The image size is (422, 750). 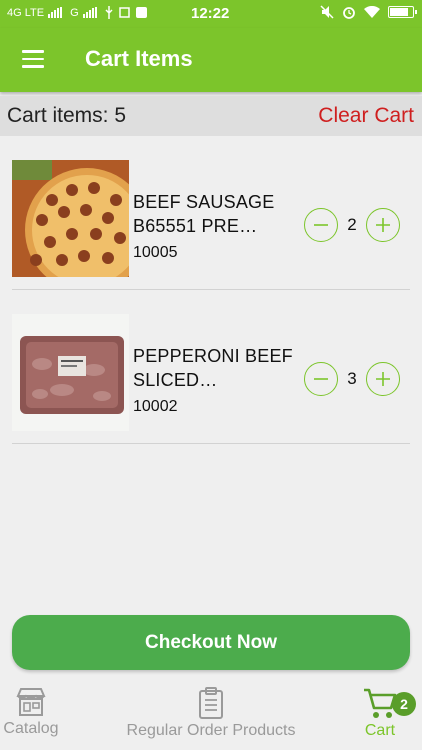 I want to click on item-code: 10005, so click(x=155, y=252).